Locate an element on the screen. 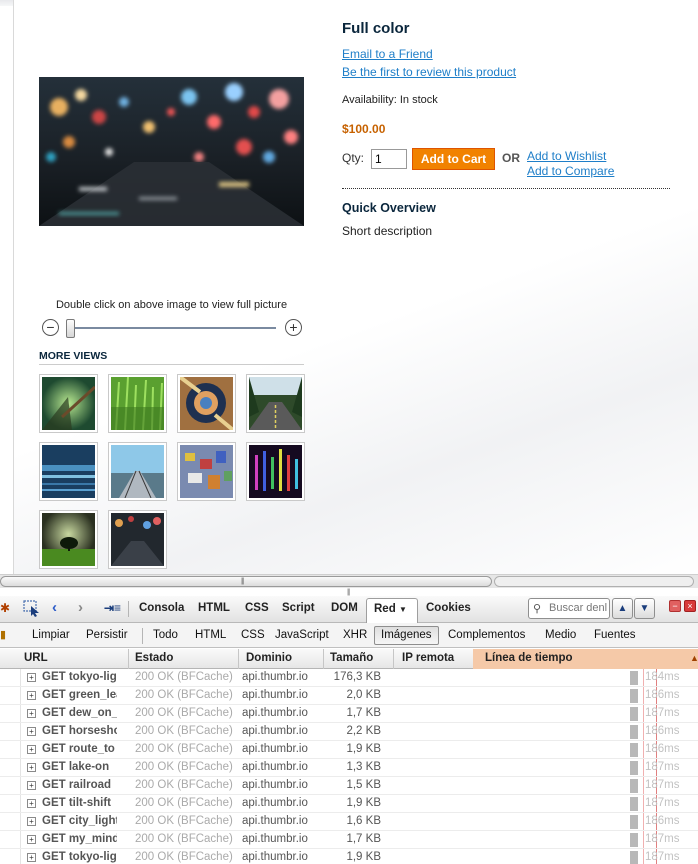 Image resolution: width=698 pixels, height=864 pixels. zoom-slider-track is located at coordinates (172, 328).